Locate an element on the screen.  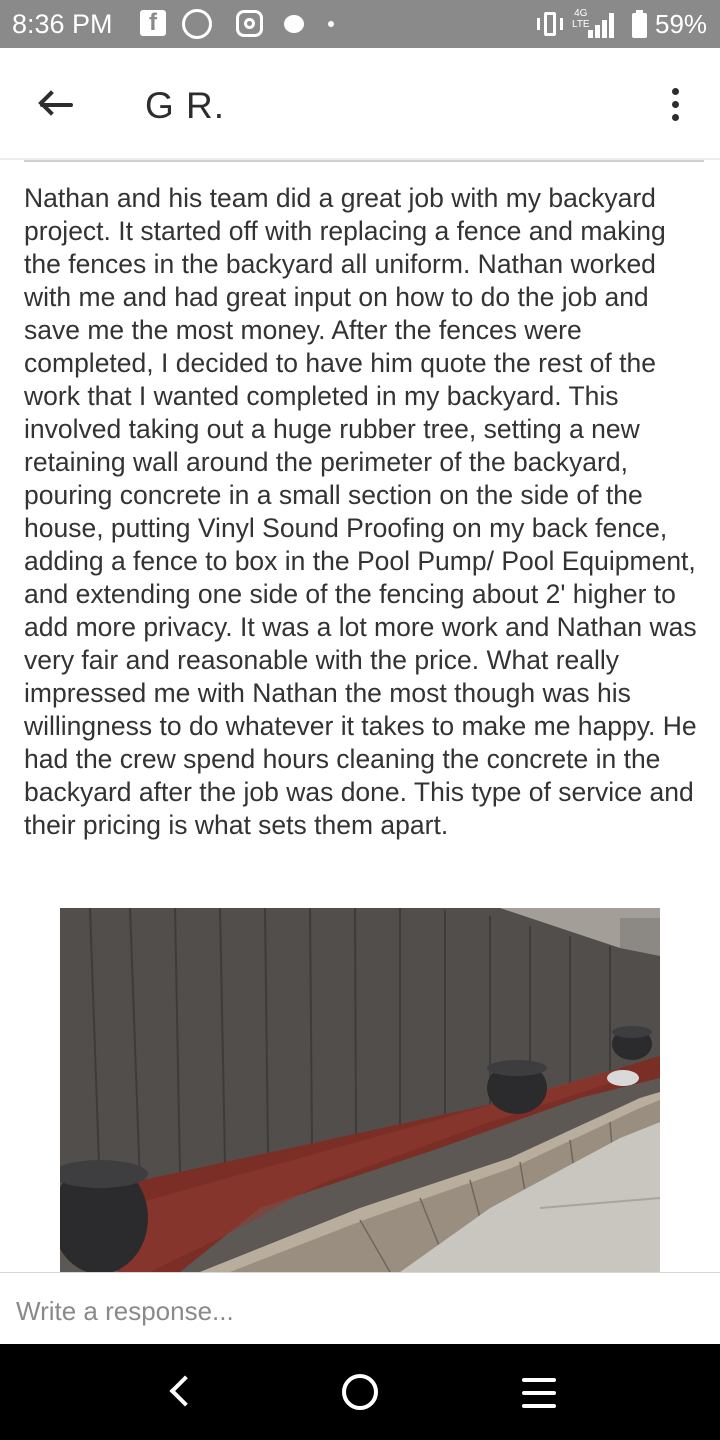
nav-home-icon is located at coordinates (360, 1392).